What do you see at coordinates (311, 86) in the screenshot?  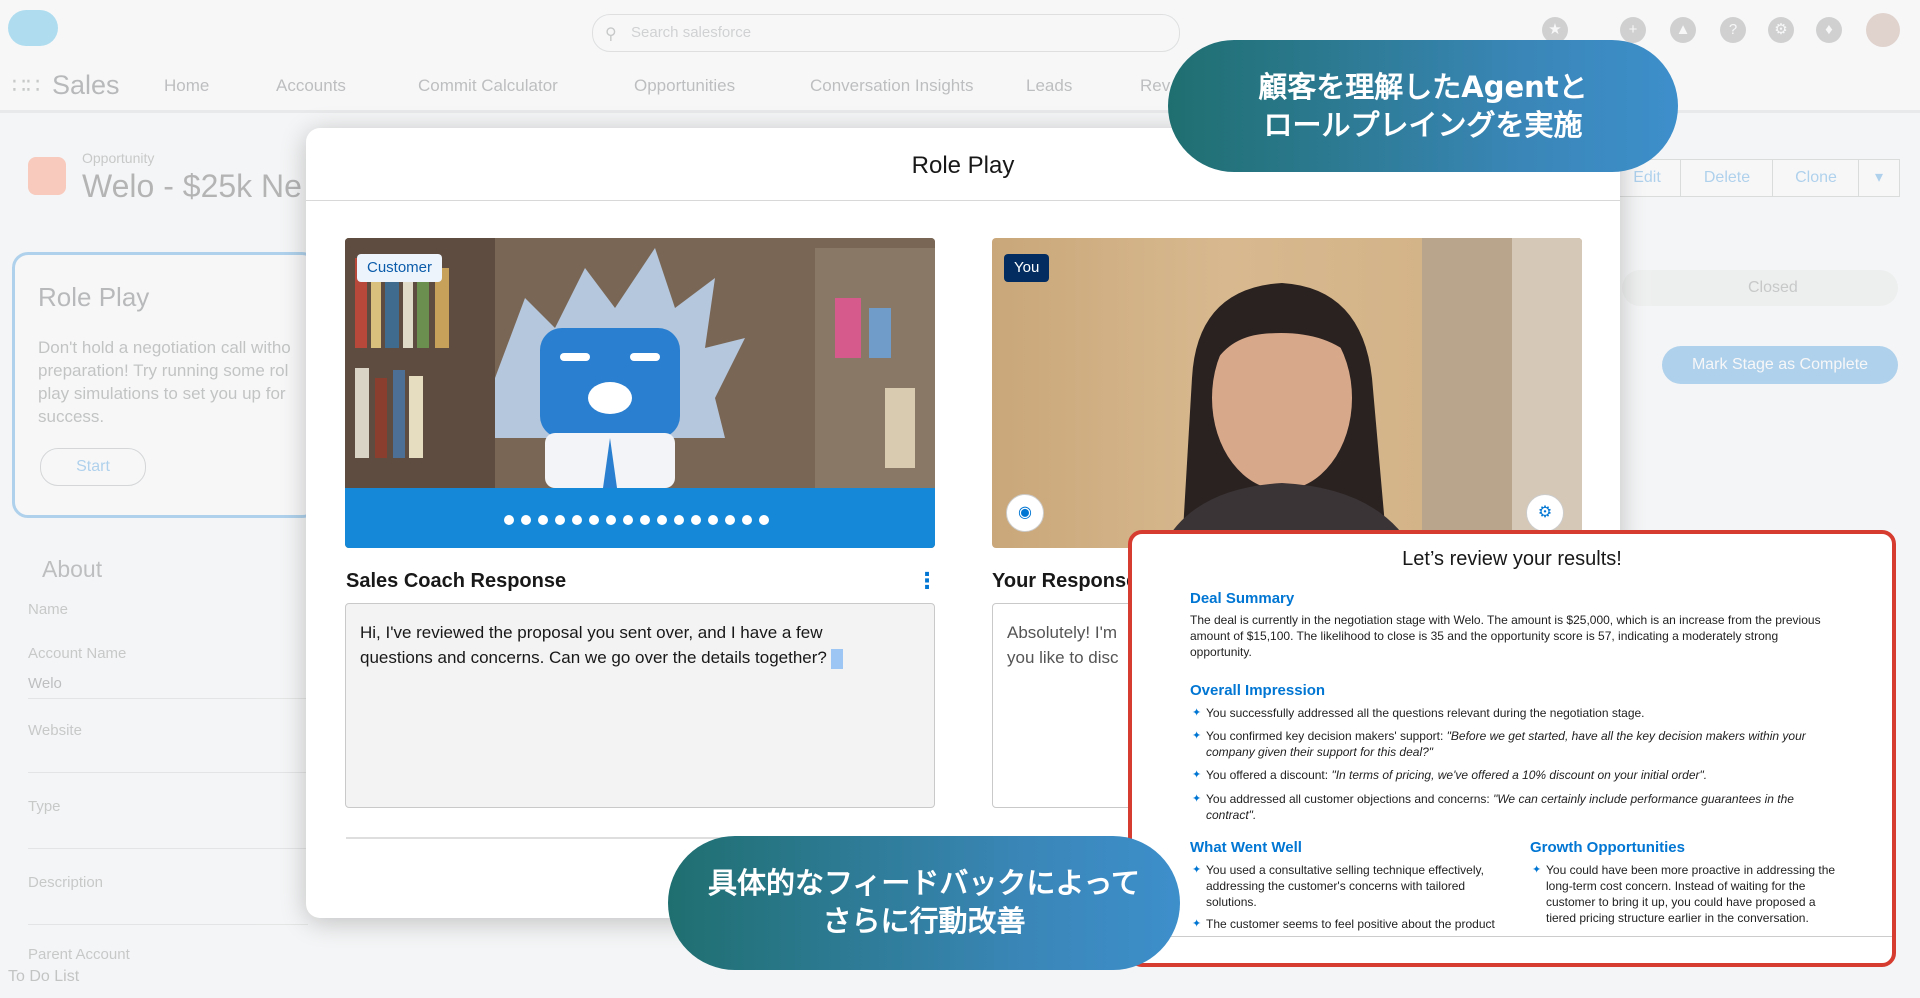 I see `nav-item-accounts: Accounts` at bounding box center [311, 86].